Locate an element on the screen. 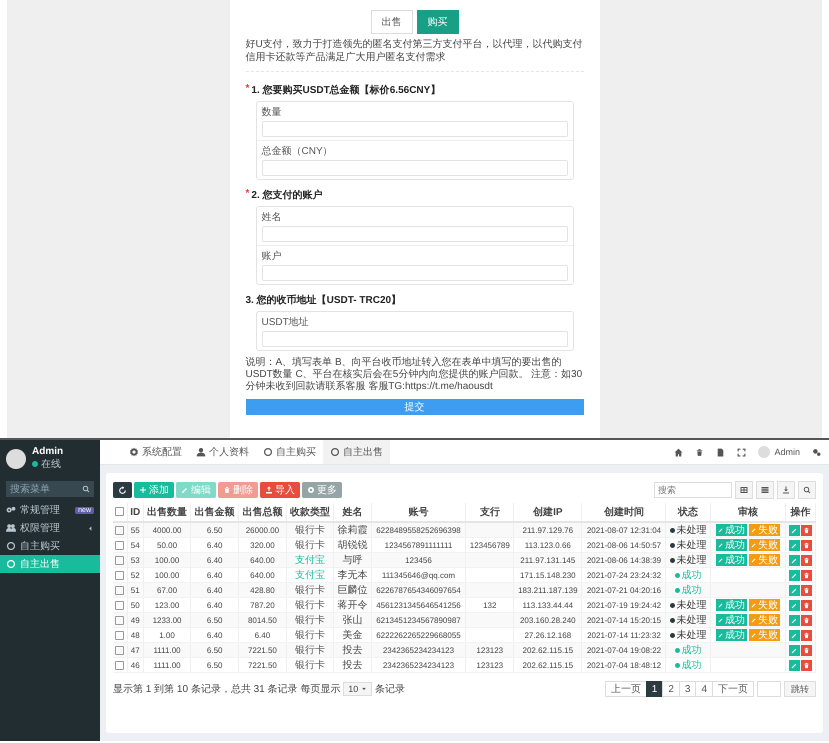 The height and width of the screenshot is (743, 829). page-size-dropdown: 10 is located at coordinates (357, 689).